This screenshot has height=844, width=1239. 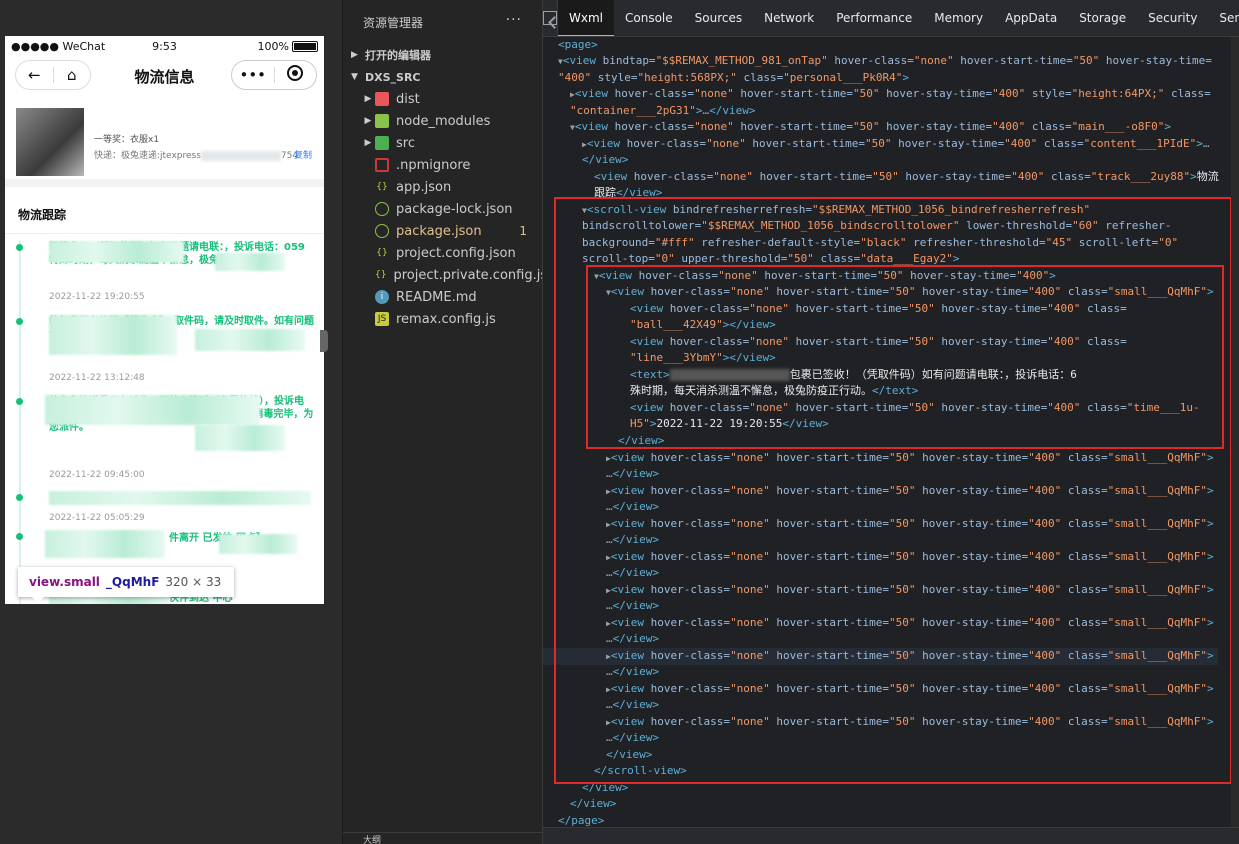 I want to click on tab-security: Security, so click(x=1172, y=18).